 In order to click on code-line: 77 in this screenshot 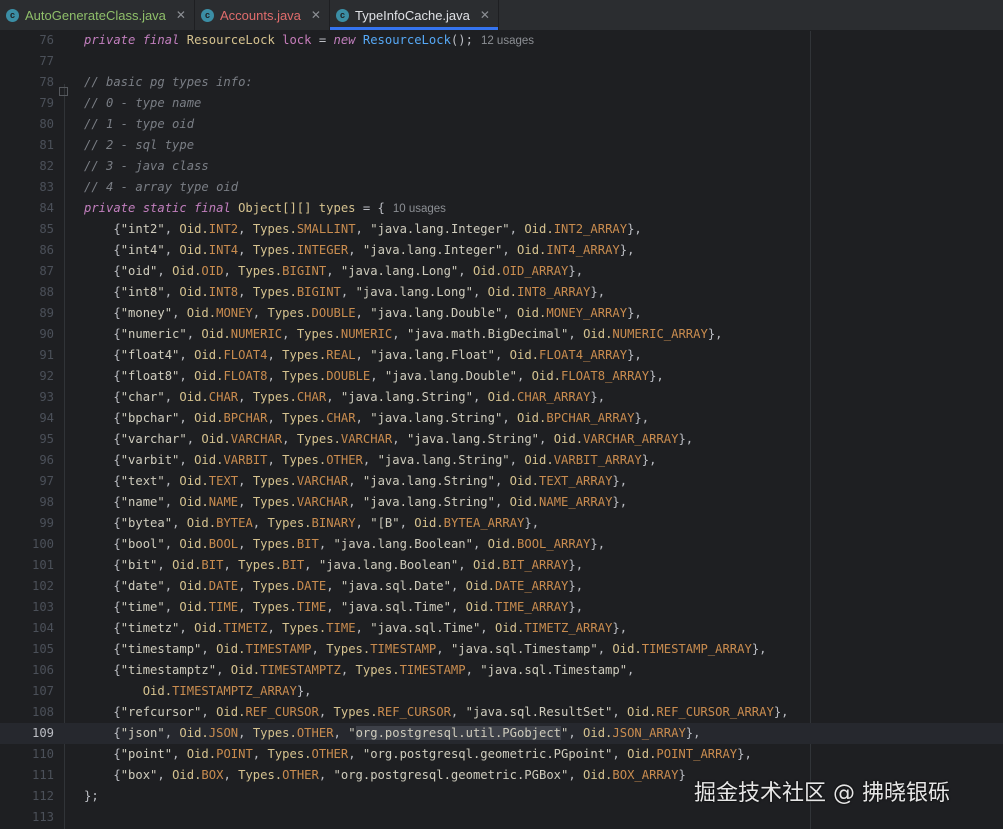, I will do `click(501, 61)`.